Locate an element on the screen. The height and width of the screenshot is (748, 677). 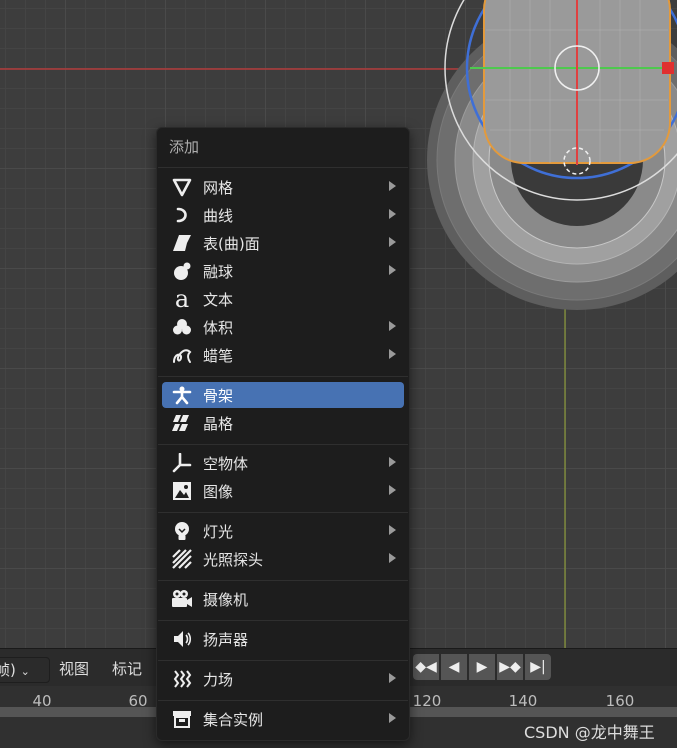
collection-instance-icon is located at coordinates (182, 719).